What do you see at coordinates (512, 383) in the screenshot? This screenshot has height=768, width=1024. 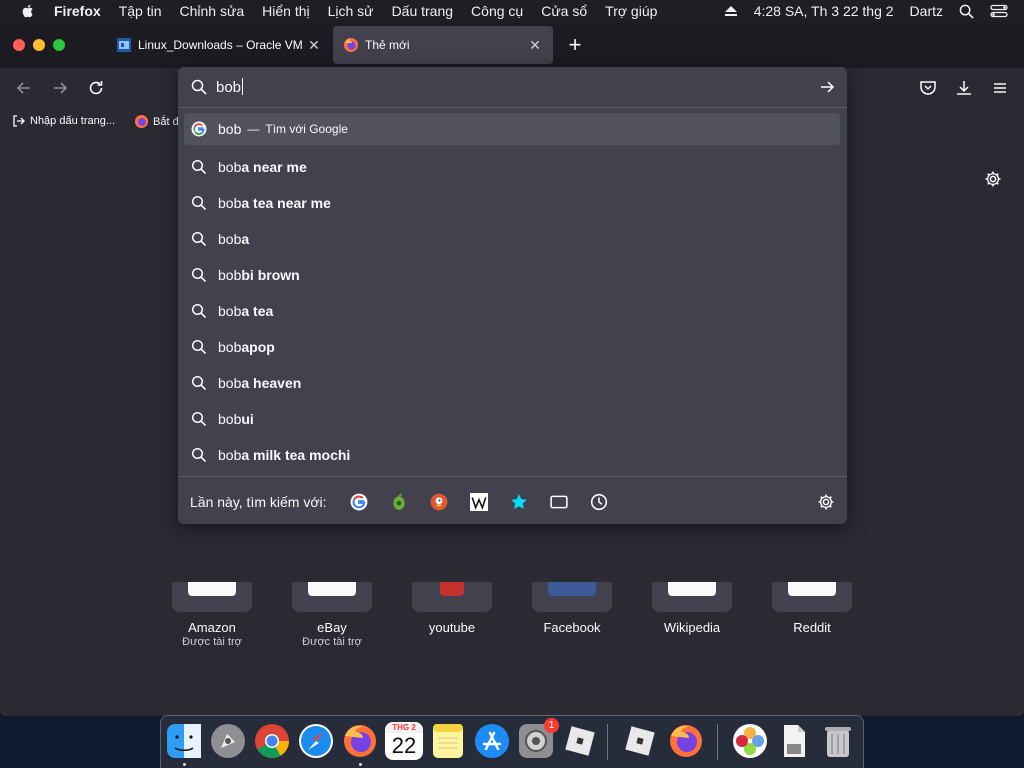 I see `suggestion-item: bob a heaven` at bounding box center [512, 383].